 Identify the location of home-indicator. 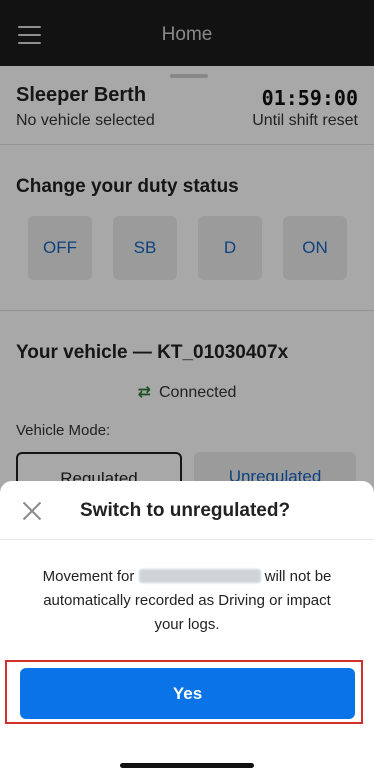
(187, 765).